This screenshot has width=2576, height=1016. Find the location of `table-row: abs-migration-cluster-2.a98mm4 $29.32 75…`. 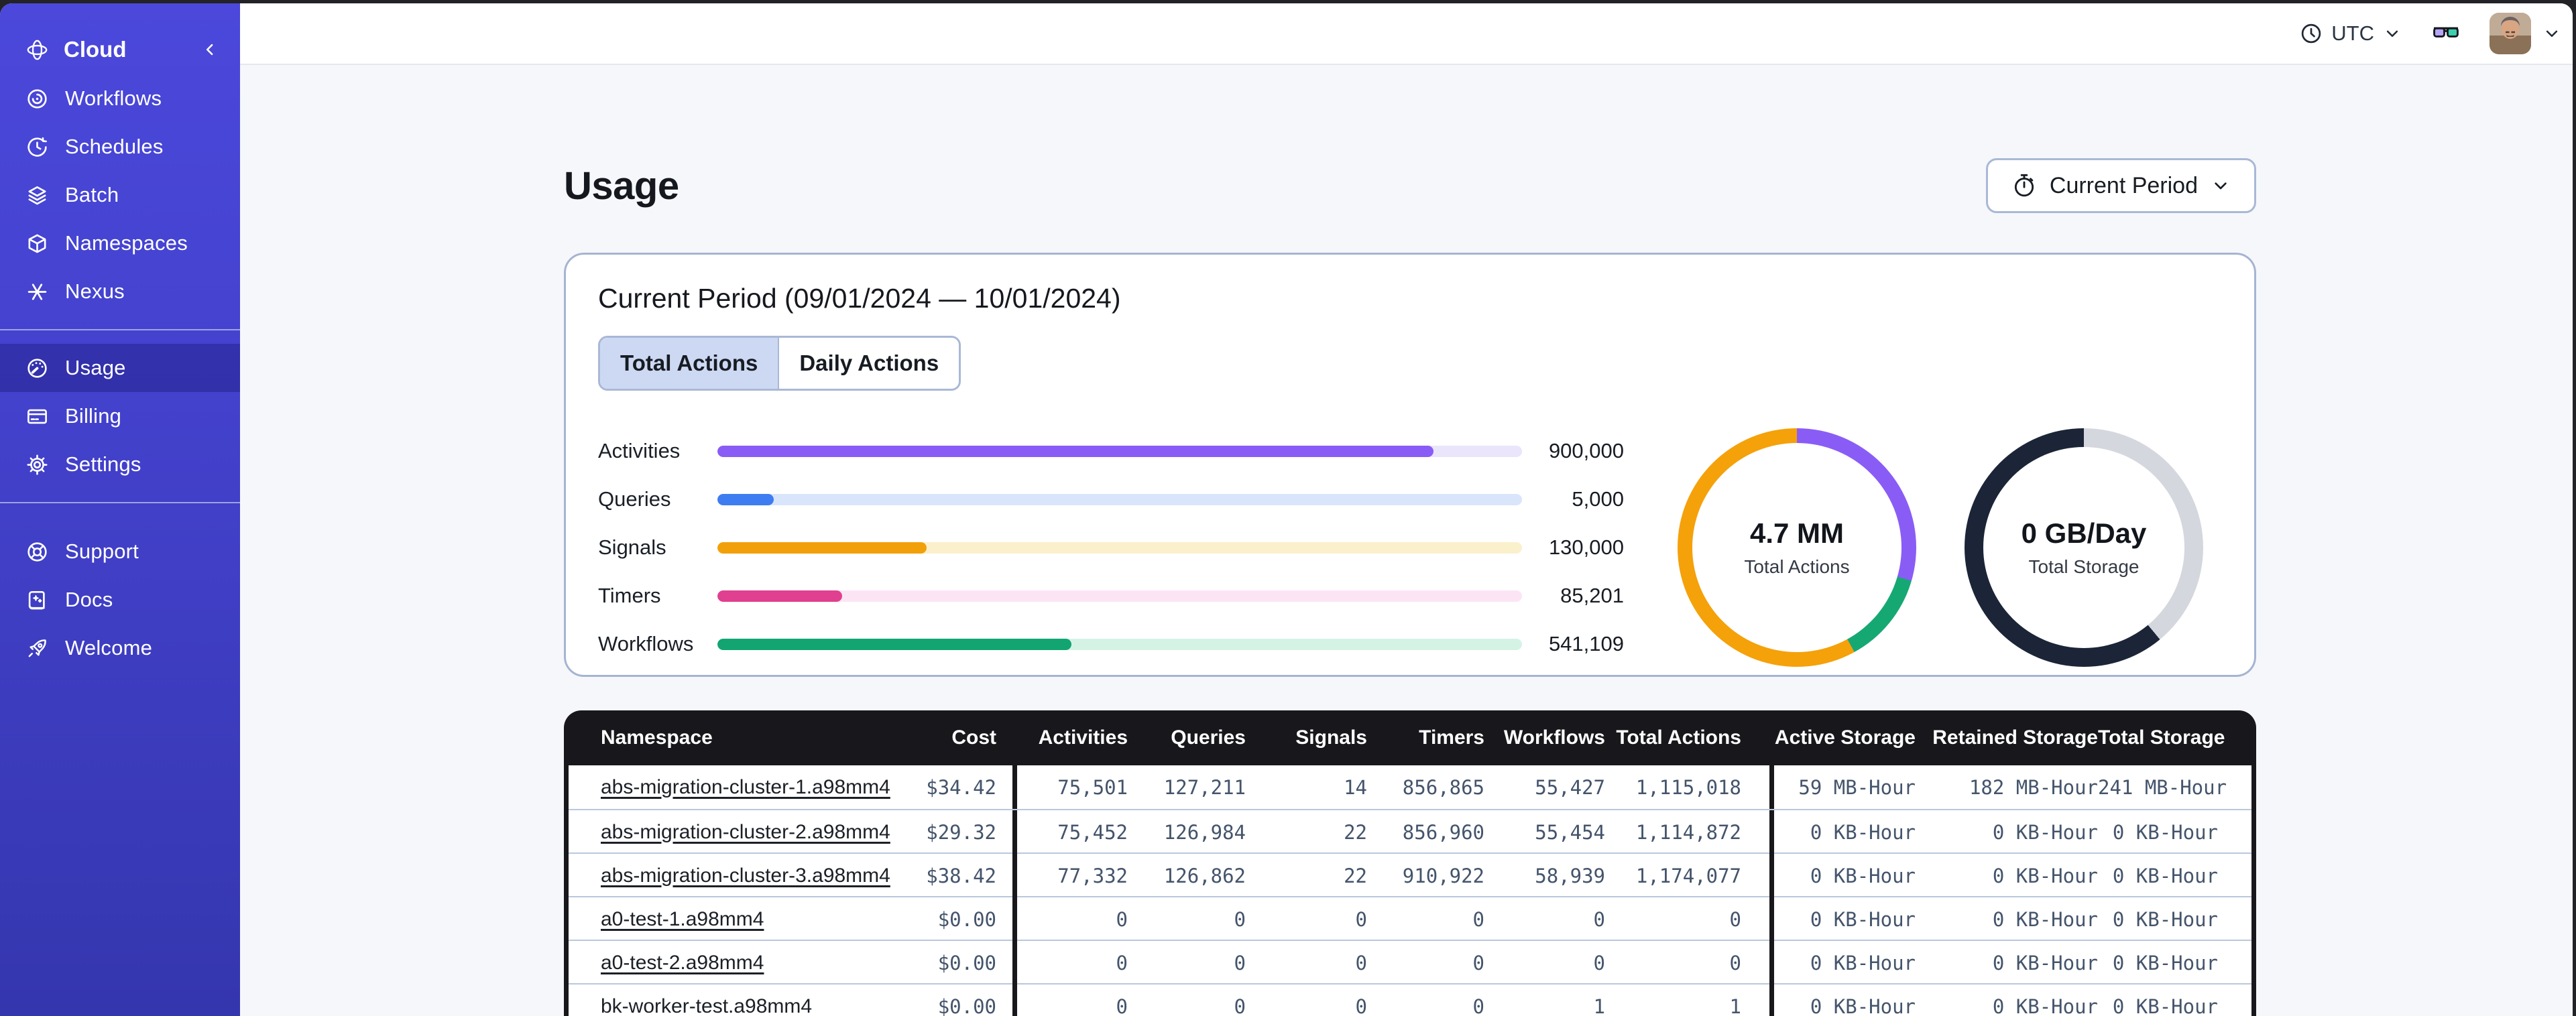

table-row: abs-migration-cluster-2.a98mm4 $29.32 75… is located at coordinates (1410, 831).